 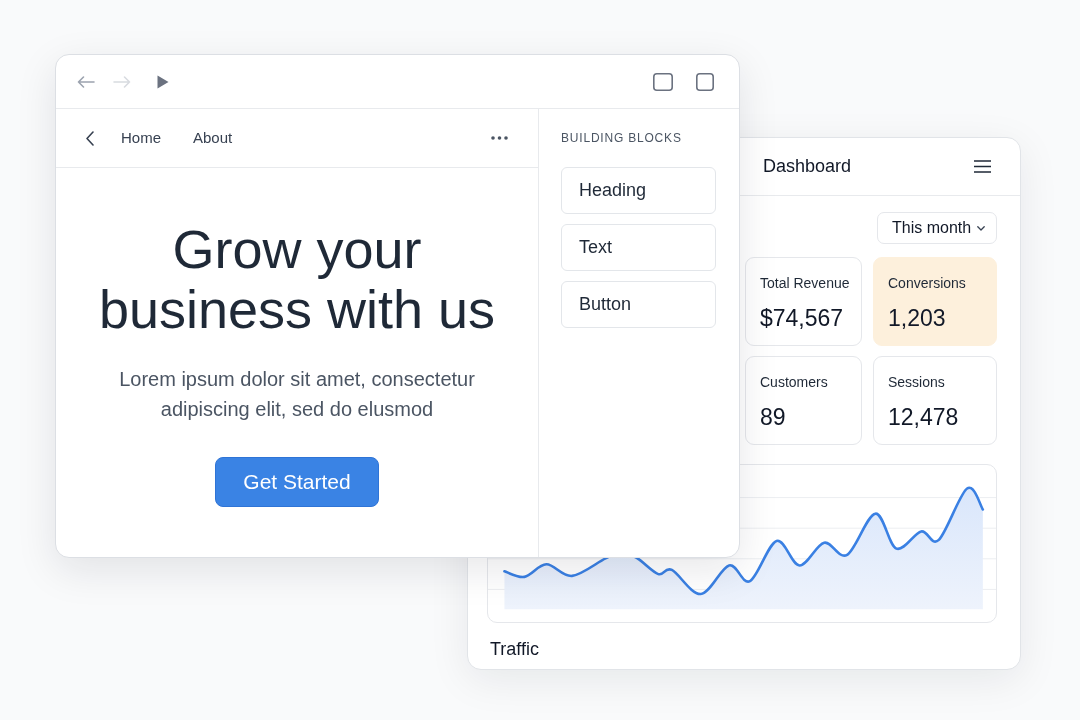 What do you see at coordinates (937, 228) in the screenshot?
I see `period-dropdown: This month` at bounding box center [937, 228].